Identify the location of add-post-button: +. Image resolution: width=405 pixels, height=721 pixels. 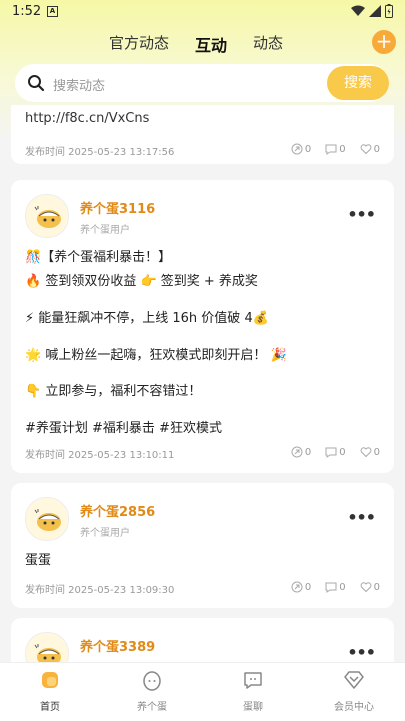
(384, 42).